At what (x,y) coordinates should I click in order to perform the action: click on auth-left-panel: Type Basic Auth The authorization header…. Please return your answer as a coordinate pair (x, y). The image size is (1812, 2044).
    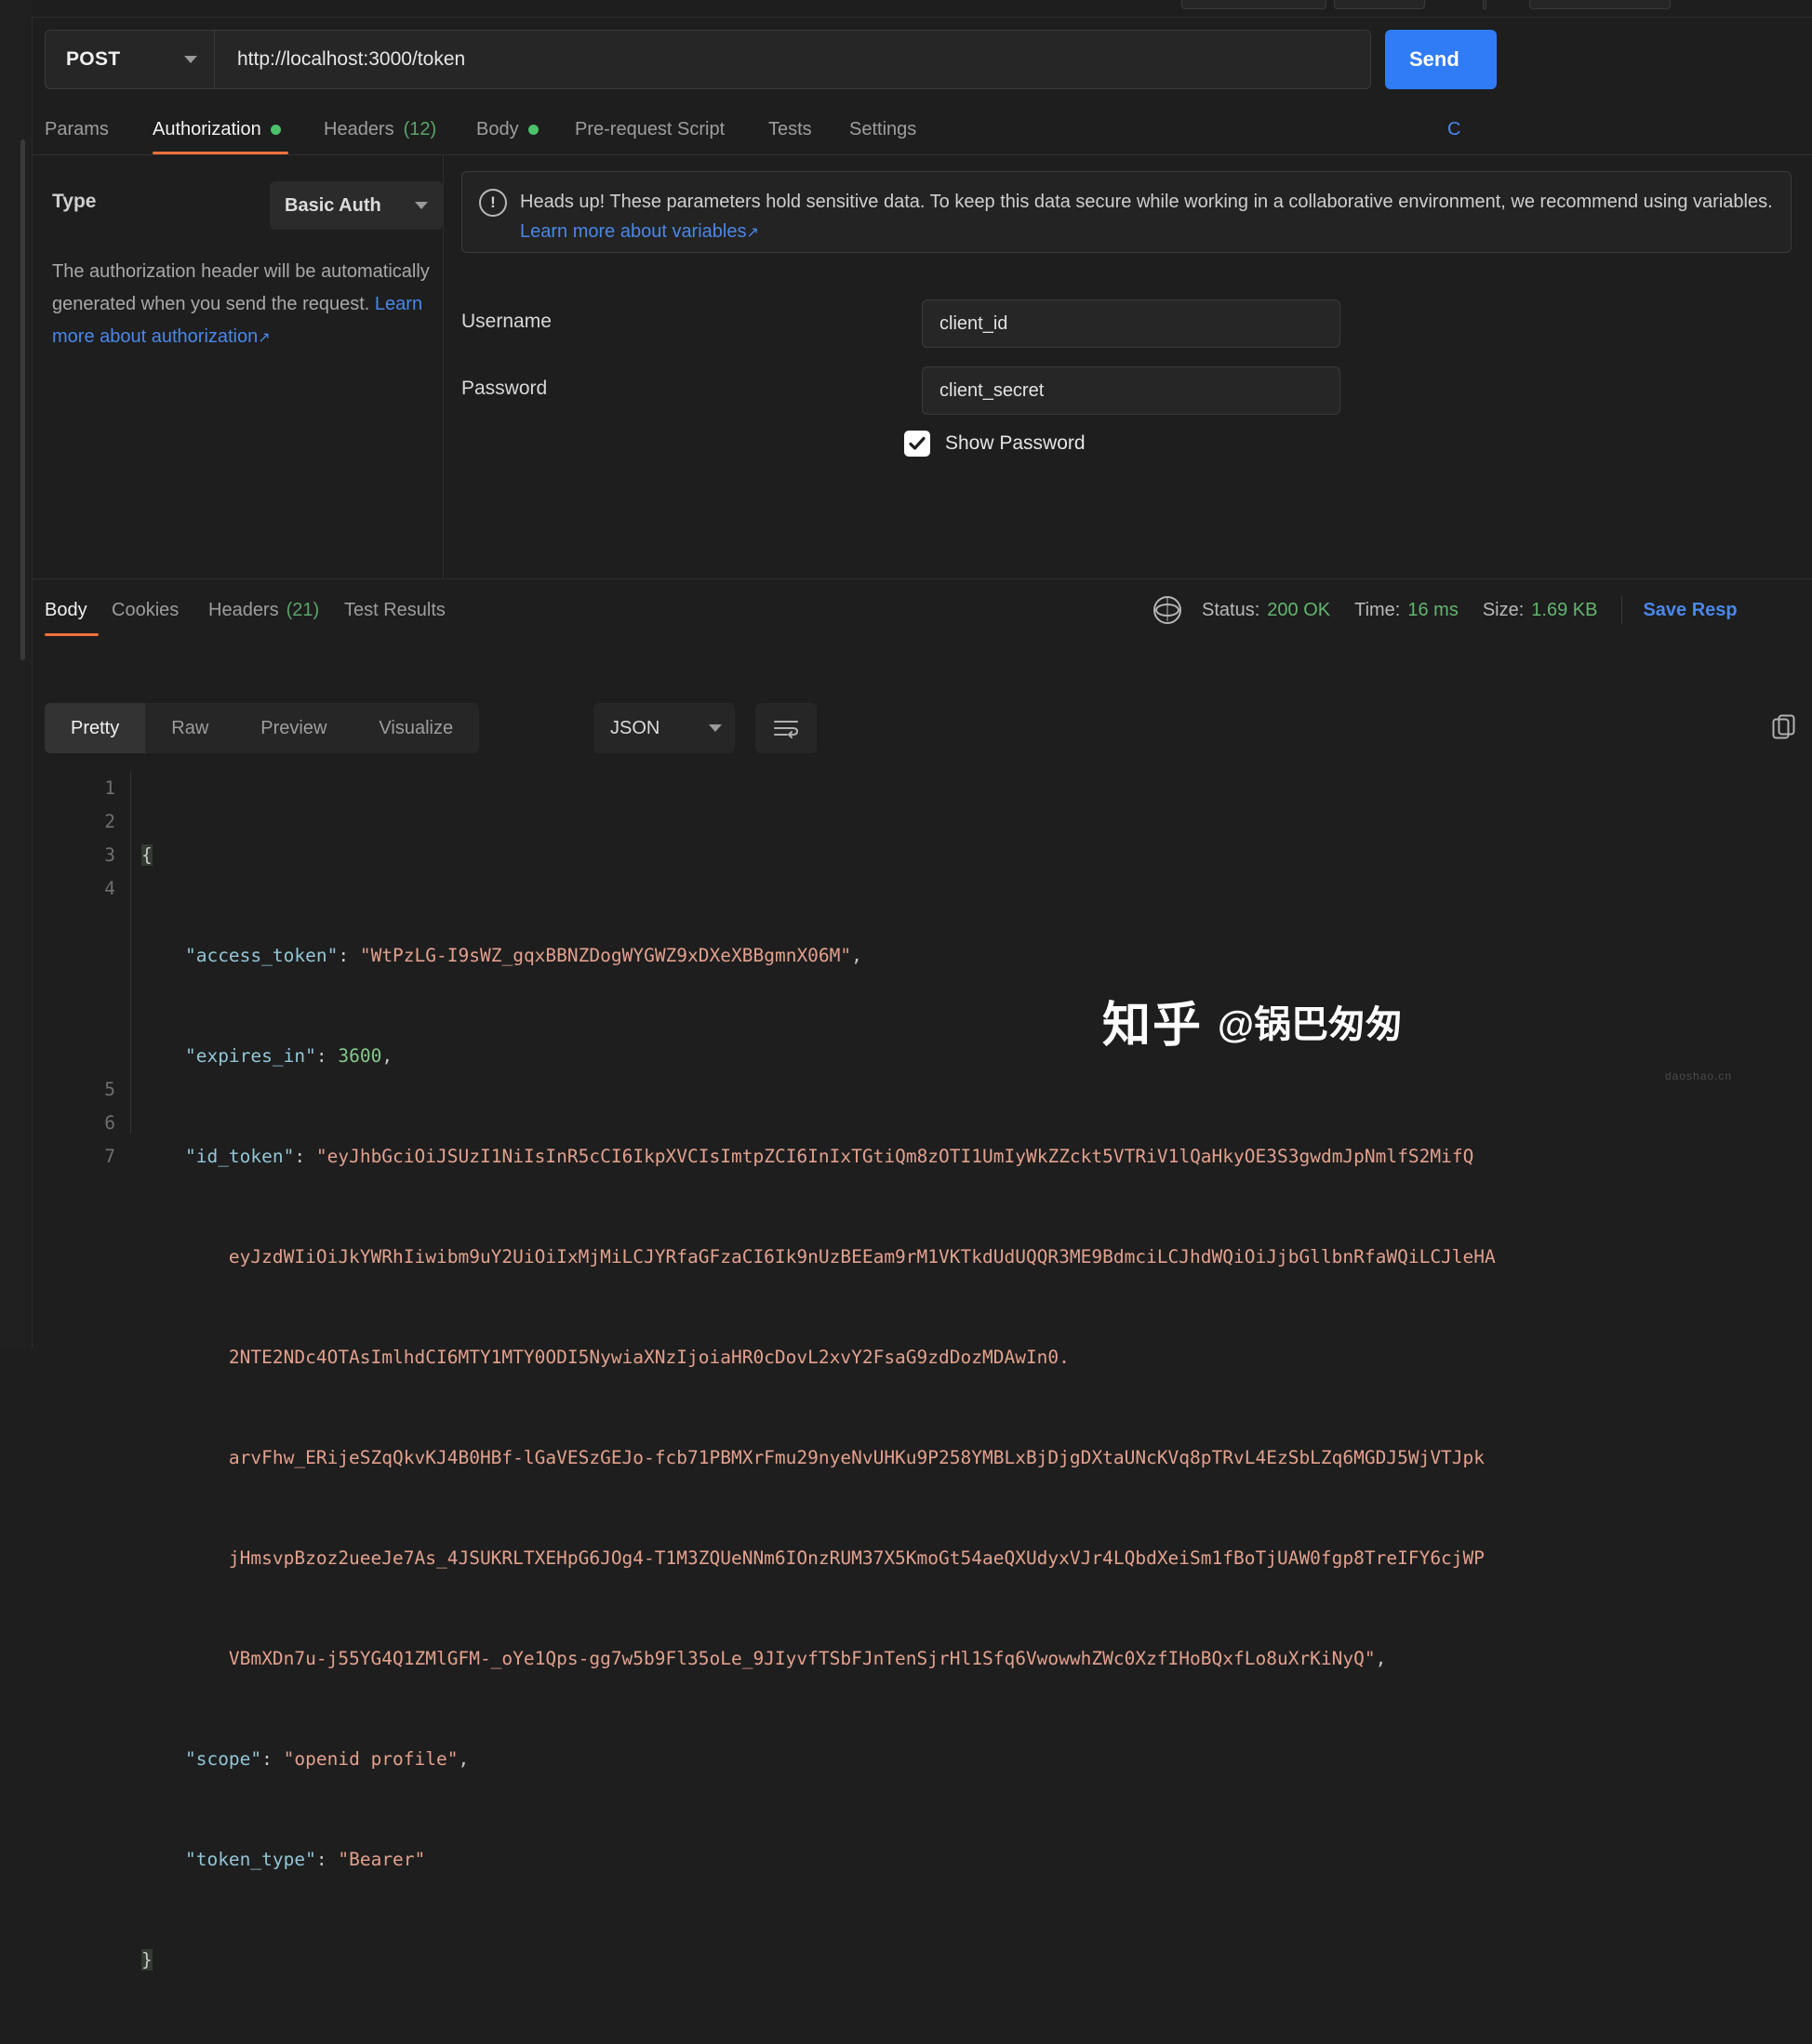
    Looking at the image, I should click on (238, 366).